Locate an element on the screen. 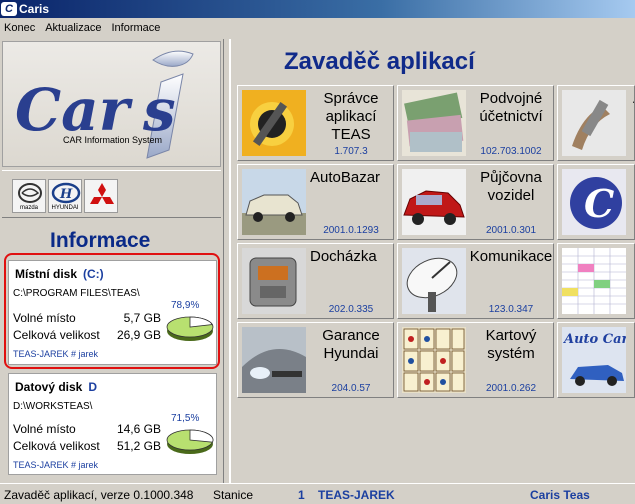 The height and width of the screenshot is (504, 635). tile-version: 2001.0.301 is located at coordinates (511, 230).